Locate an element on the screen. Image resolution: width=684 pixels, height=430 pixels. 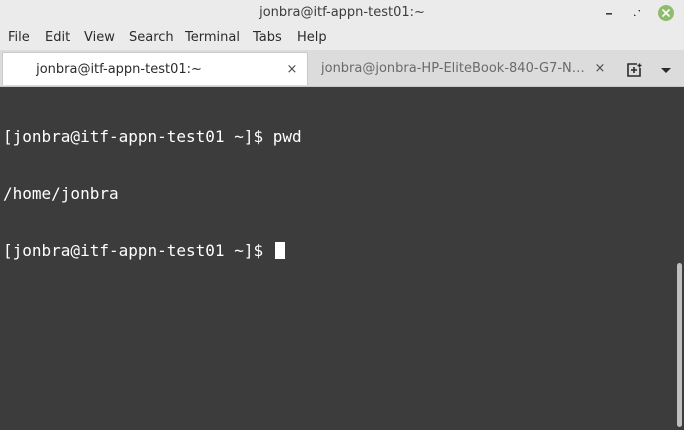
minimize-icon is located at coordinates (609, 14).